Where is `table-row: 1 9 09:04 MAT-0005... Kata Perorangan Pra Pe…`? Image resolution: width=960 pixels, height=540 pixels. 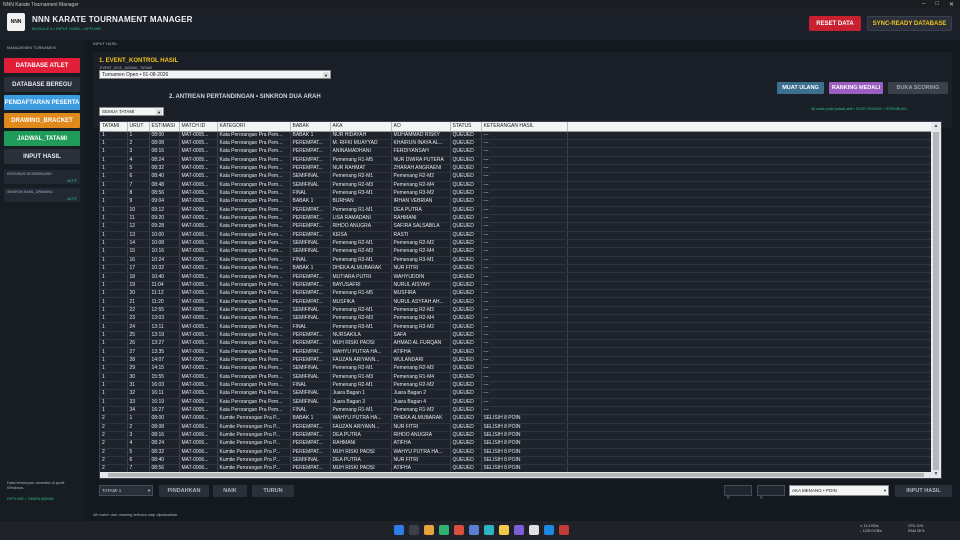 table-row: 1 9 09:04 MAT-0005... Kata Perorangan Pra Pe… is located at coordinates (516, 202).